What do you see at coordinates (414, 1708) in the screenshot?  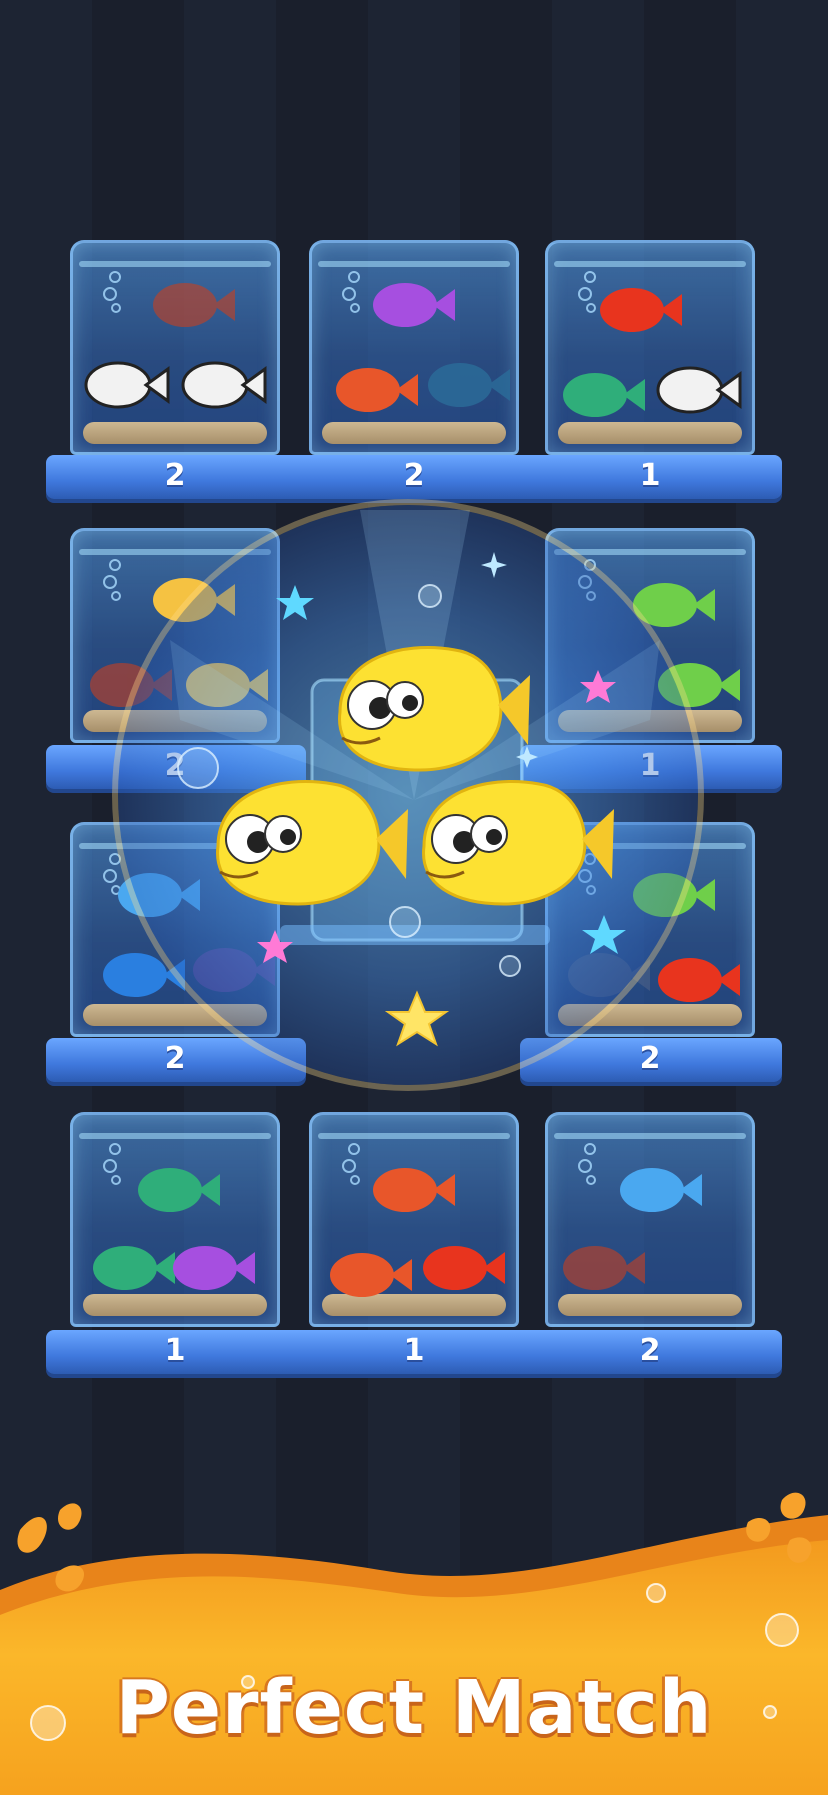 I see `banner-title: Perfect Match` at bounding box center [414, 1708].